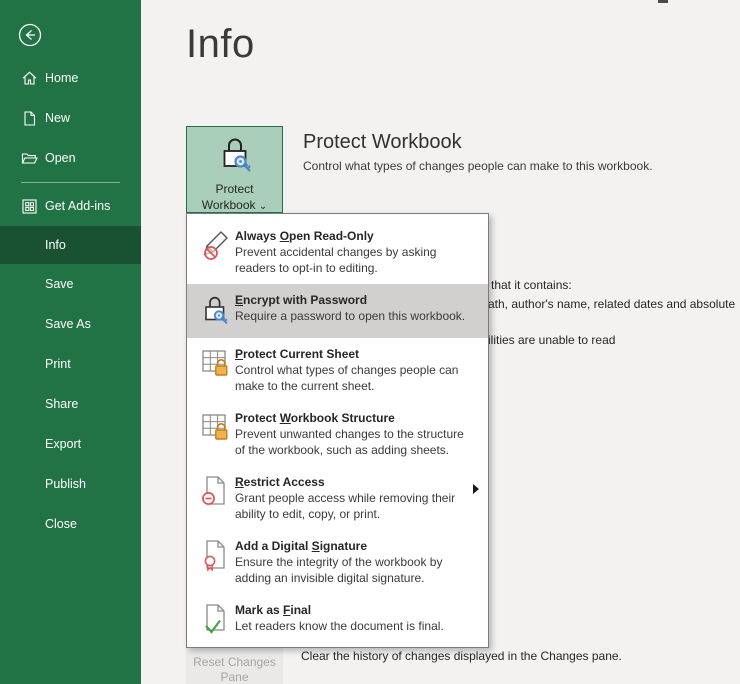 The image size is (740, 684). I want to click on open-folder-icon, so click(29, 158).